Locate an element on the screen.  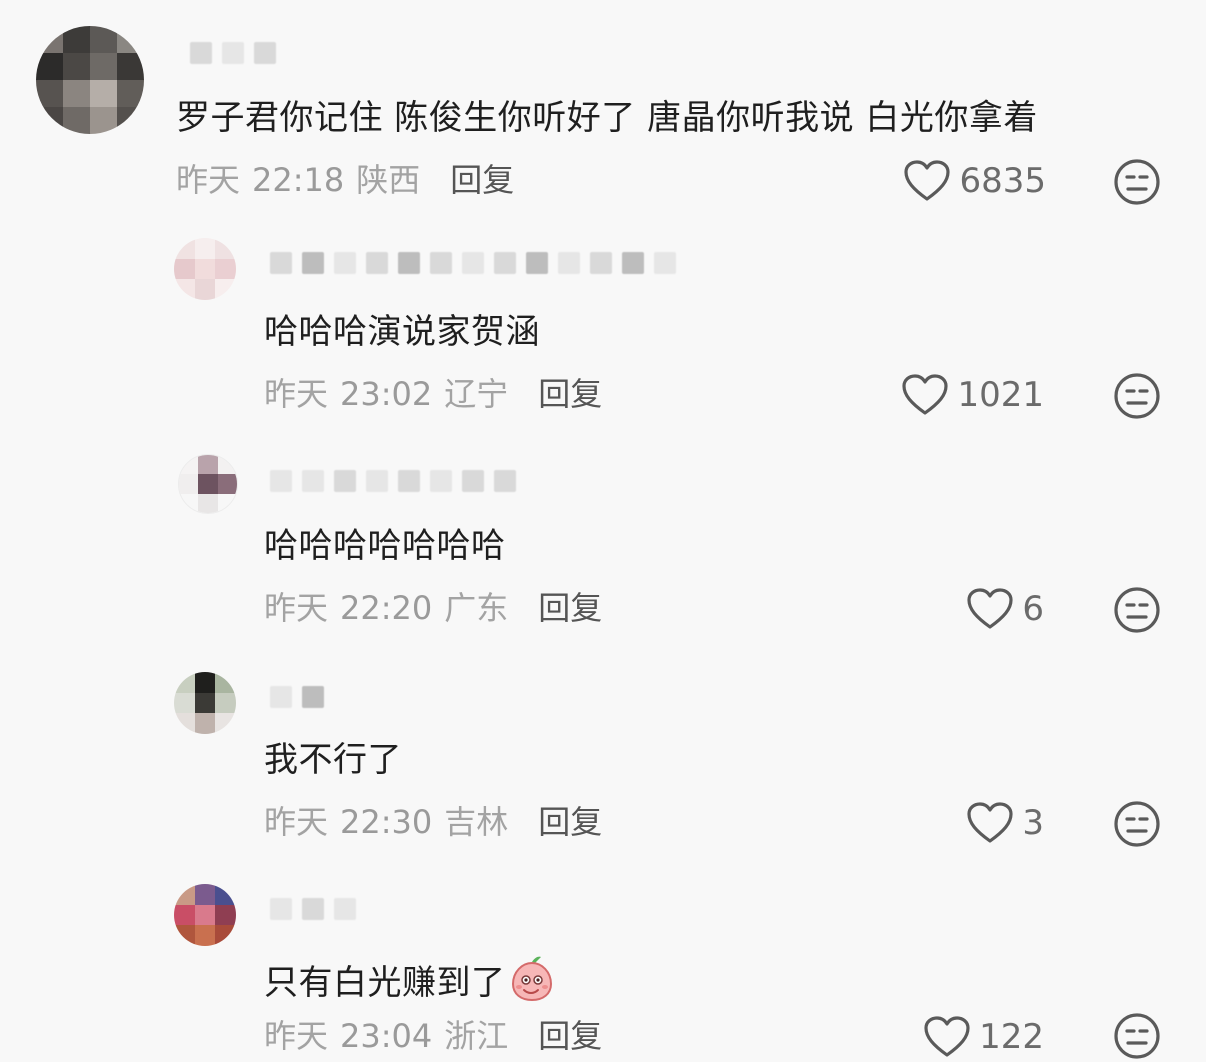
comment-meta: 昨天 23:02 辽宁 回复 is located at coordinates (433, 394).